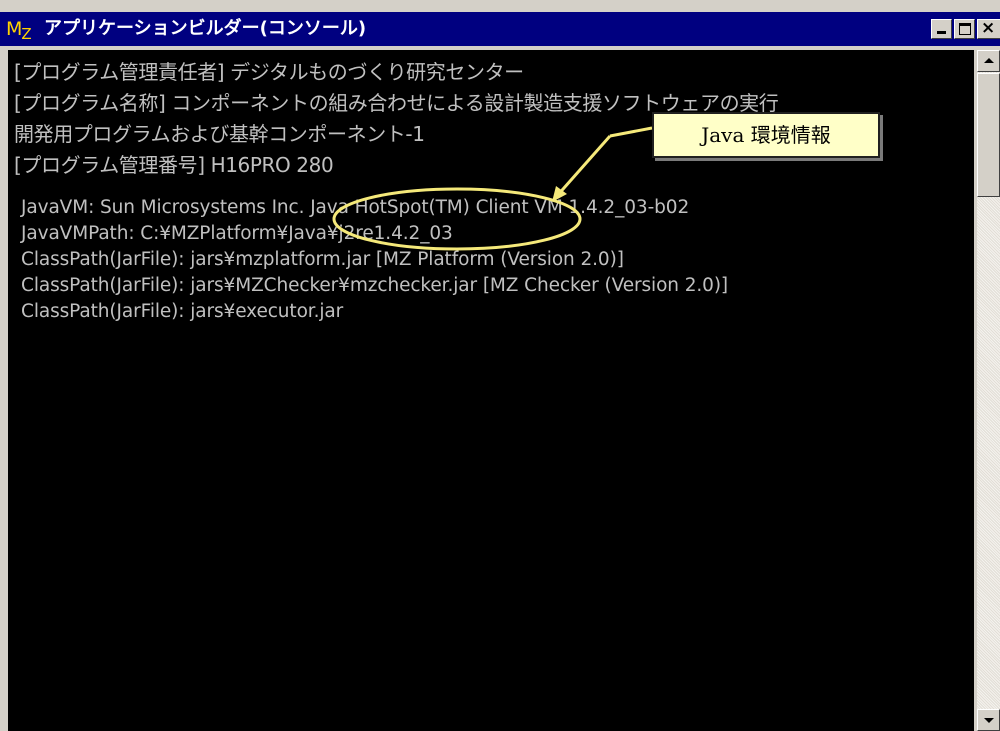  I want to click on maximize-icon, so click(965, 29).